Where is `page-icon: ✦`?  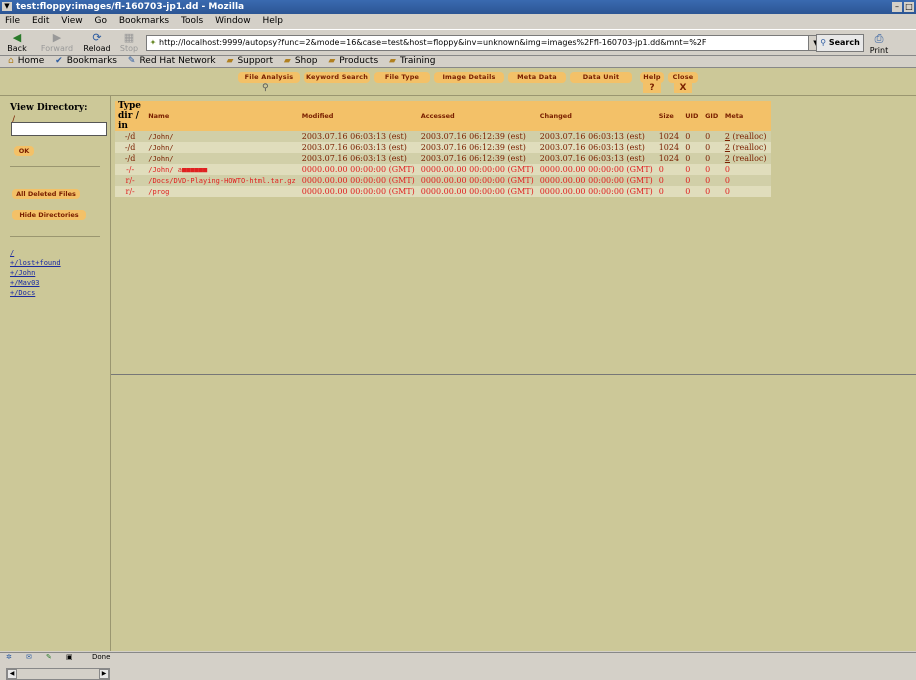
page-icon: ✦ is located at coordinates (153, 42).